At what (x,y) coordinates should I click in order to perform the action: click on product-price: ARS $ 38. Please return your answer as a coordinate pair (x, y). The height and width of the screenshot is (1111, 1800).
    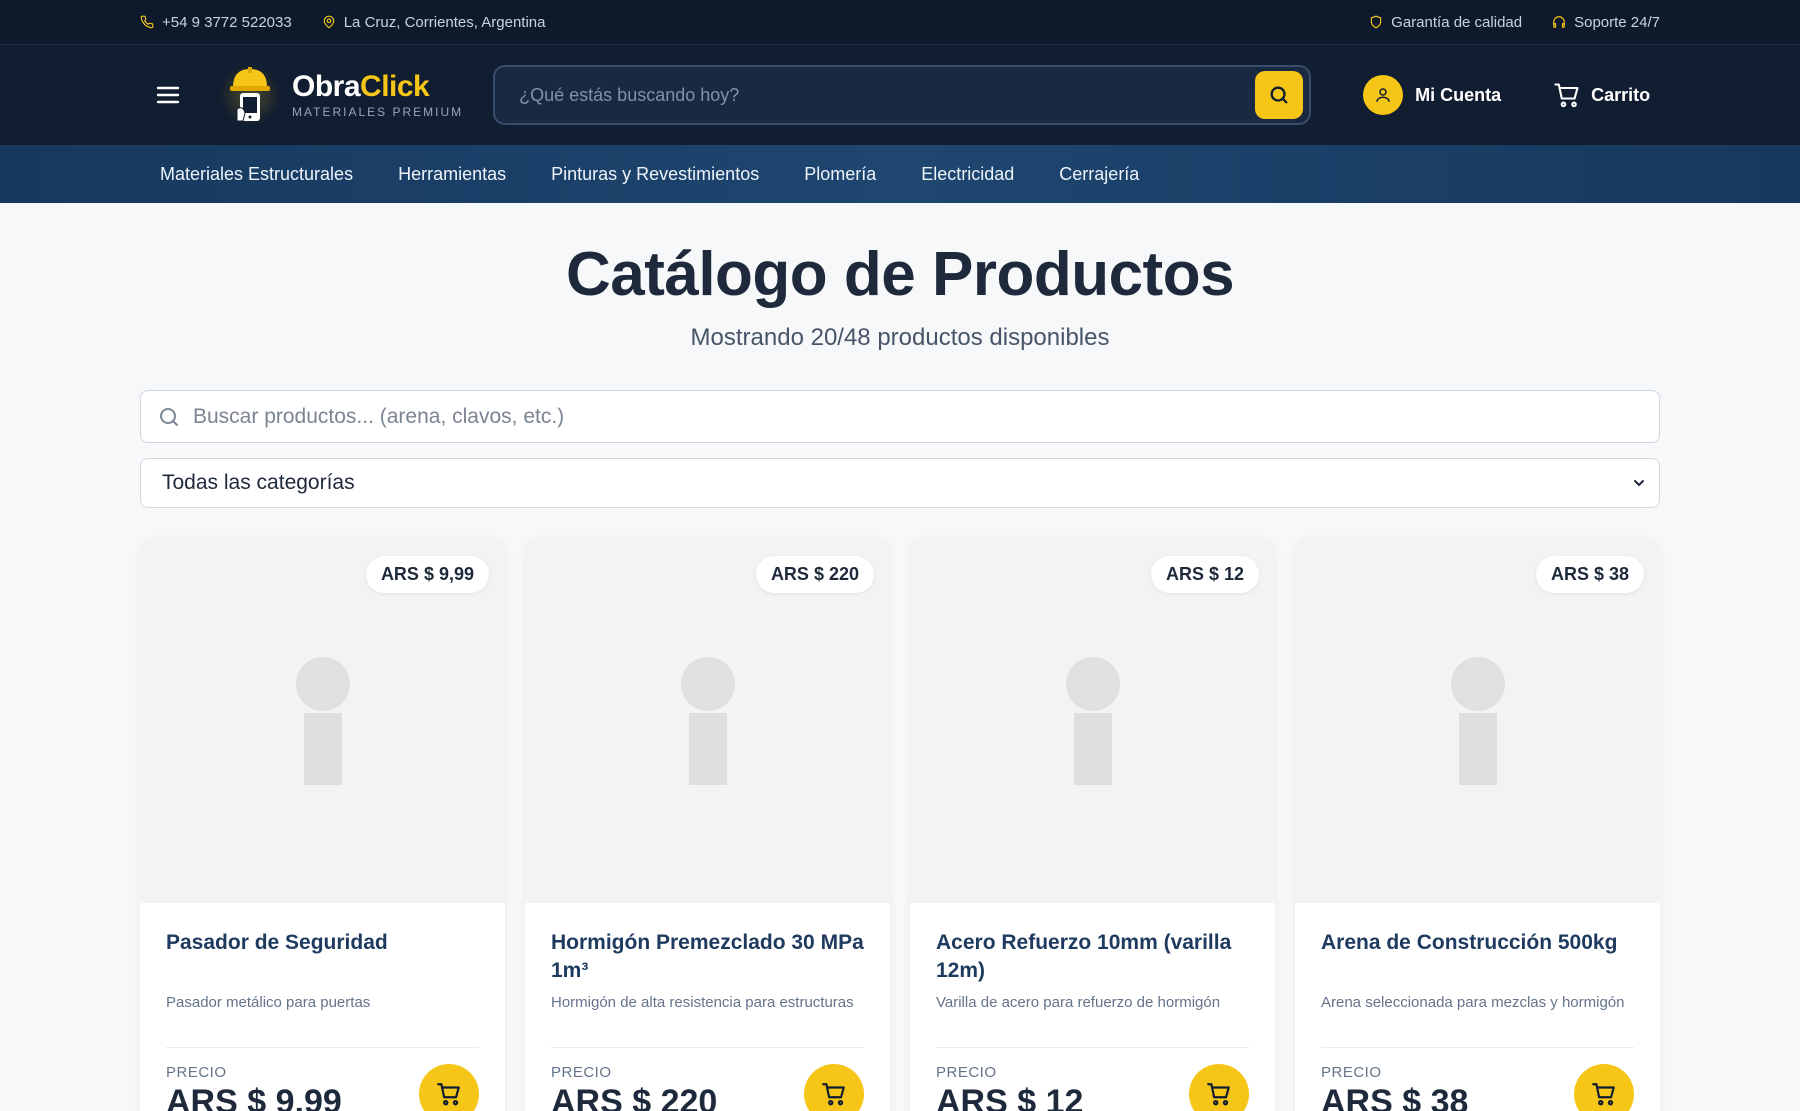
    Looking at the image, I should click on (1395, 1097).